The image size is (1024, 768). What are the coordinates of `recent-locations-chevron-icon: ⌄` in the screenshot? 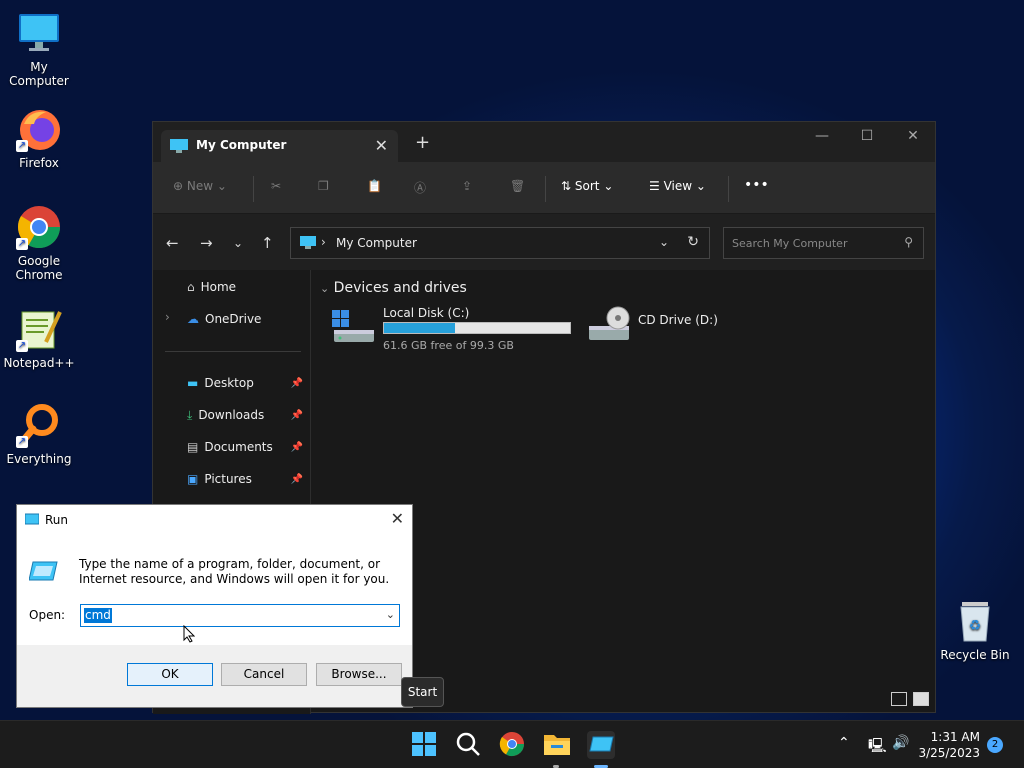 It's located at (238, 243).